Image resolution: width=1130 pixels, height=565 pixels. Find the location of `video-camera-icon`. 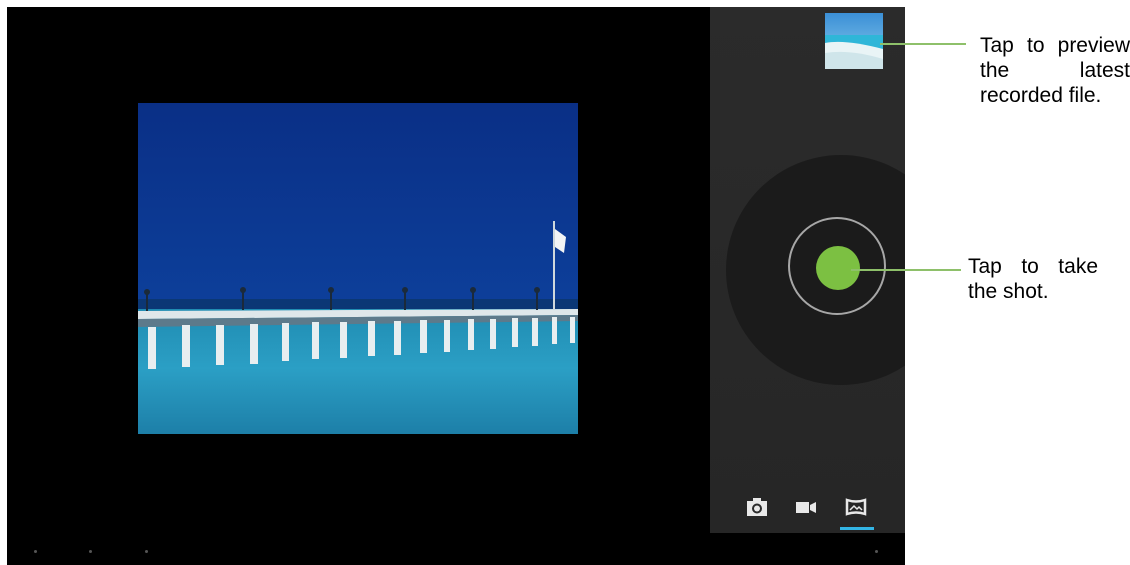

video-camera-icon is located at coordinates (806, 507).